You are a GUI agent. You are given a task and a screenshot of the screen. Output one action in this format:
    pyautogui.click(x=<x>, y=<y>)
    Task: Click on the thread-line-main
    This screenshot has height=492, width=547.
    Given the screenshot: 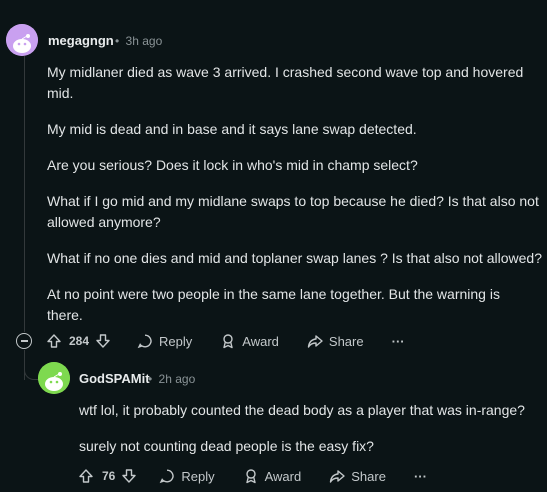 What is the action you would take?
    pyautogui.click(x=24, y=194)
    